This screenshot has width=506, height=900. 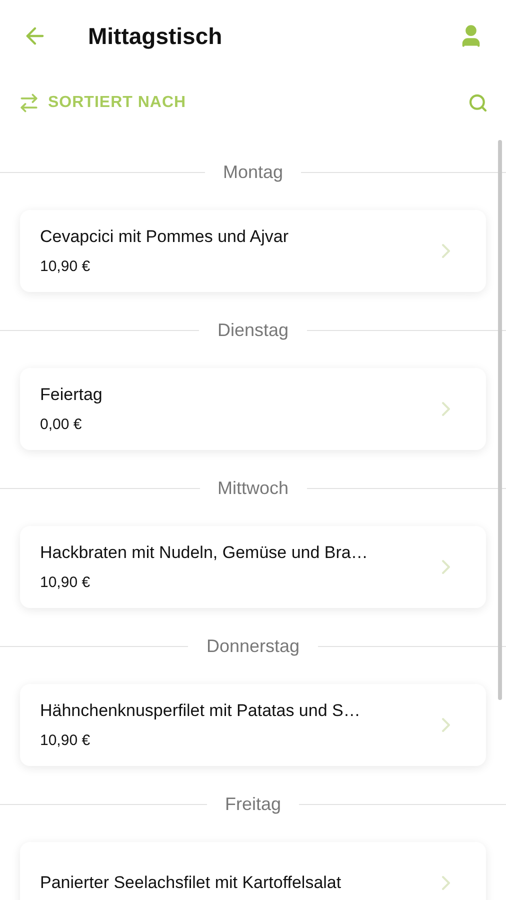 What do you see at coordinates (253, 567) in the screenshot?
I see `dish-card: Hackbraten mit Nudeln, Gemüse und Bra… 10,90 €` at bounding box center [253, 567].